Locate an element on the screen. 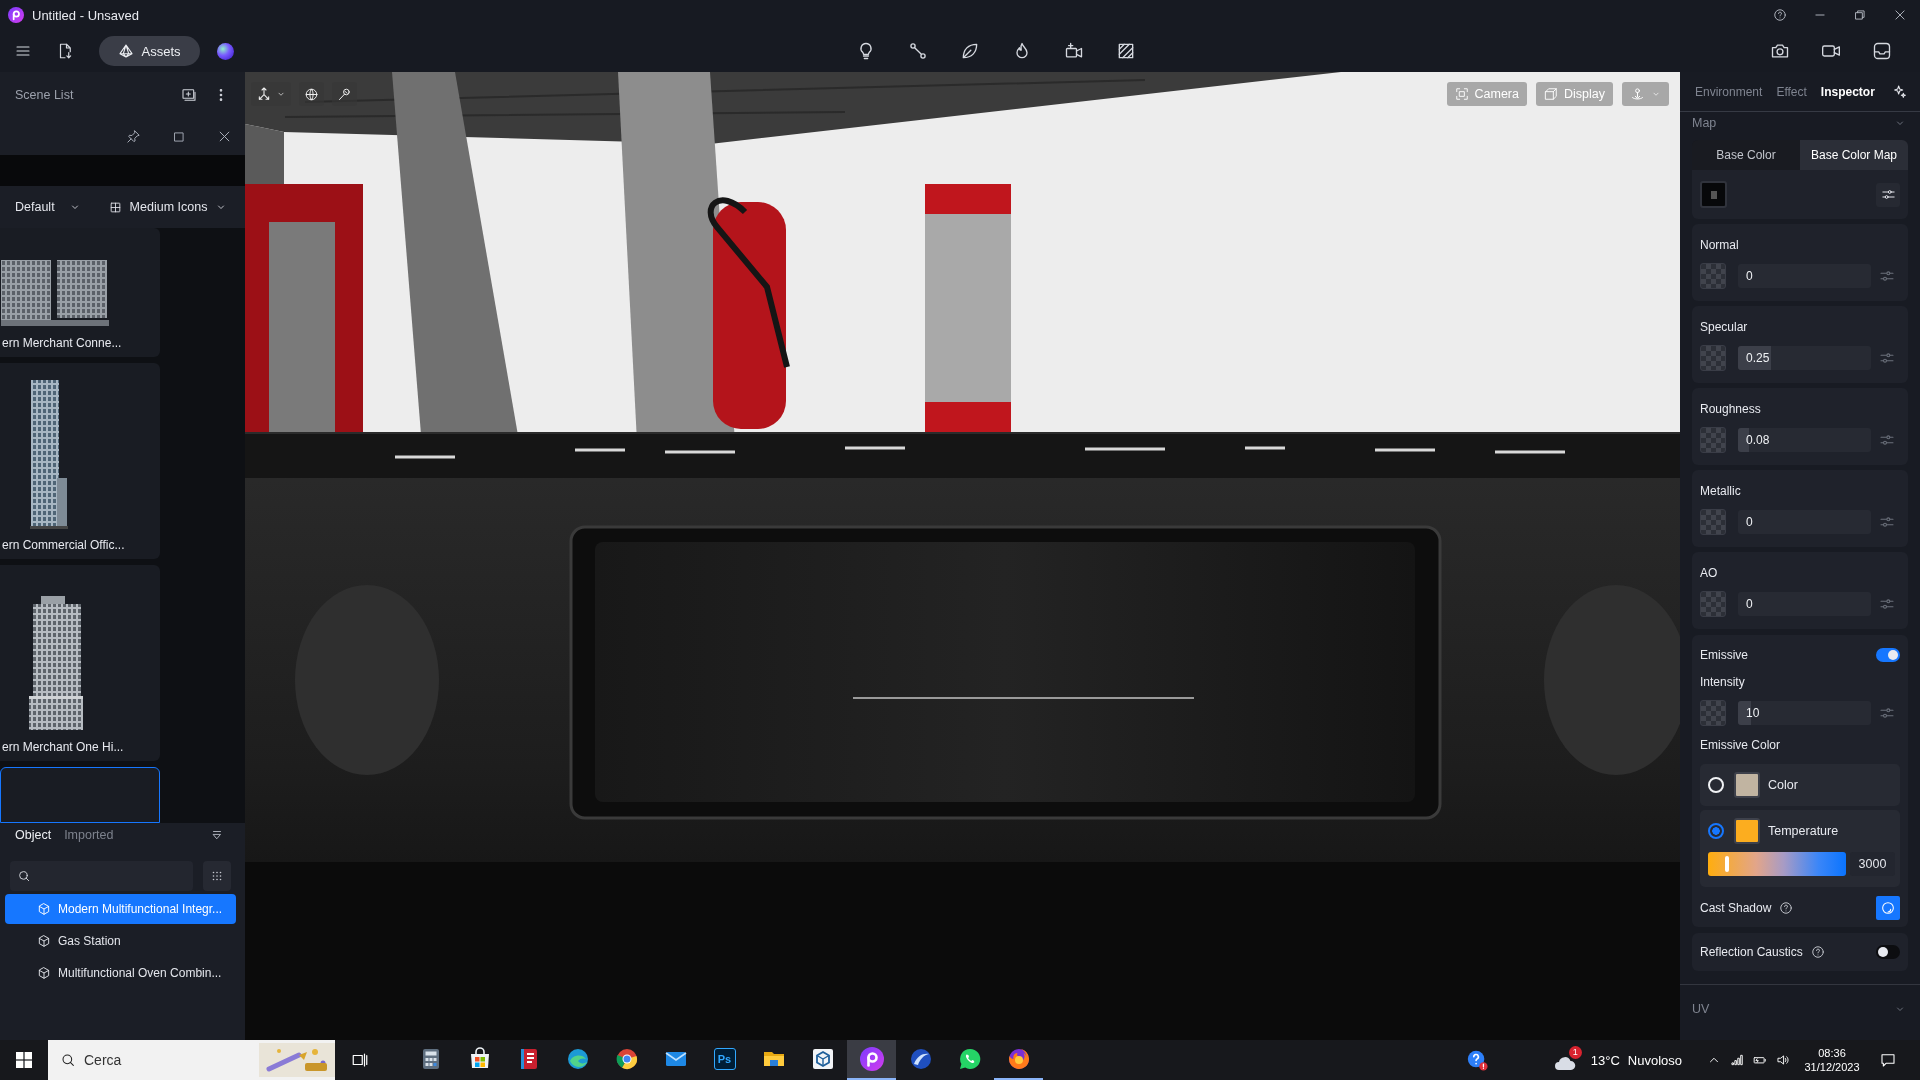 This screenshot has height=1080, width=1920. property-label: Normal is located at coordinates (1720, 245).